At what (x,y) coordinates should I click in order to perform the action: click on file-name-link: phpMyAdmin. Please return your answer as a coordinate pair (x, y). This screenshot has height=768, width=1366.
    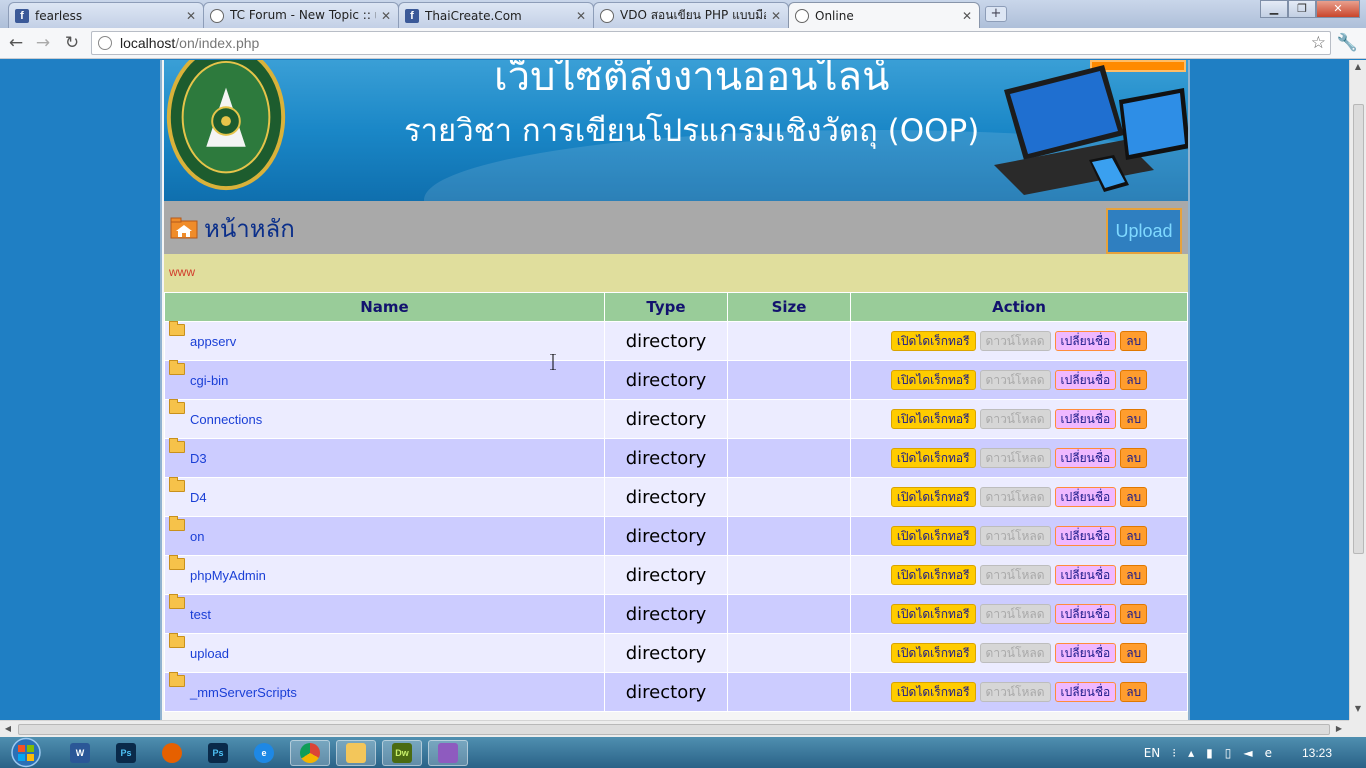
    Looking at the image, I should click on (228, 575).